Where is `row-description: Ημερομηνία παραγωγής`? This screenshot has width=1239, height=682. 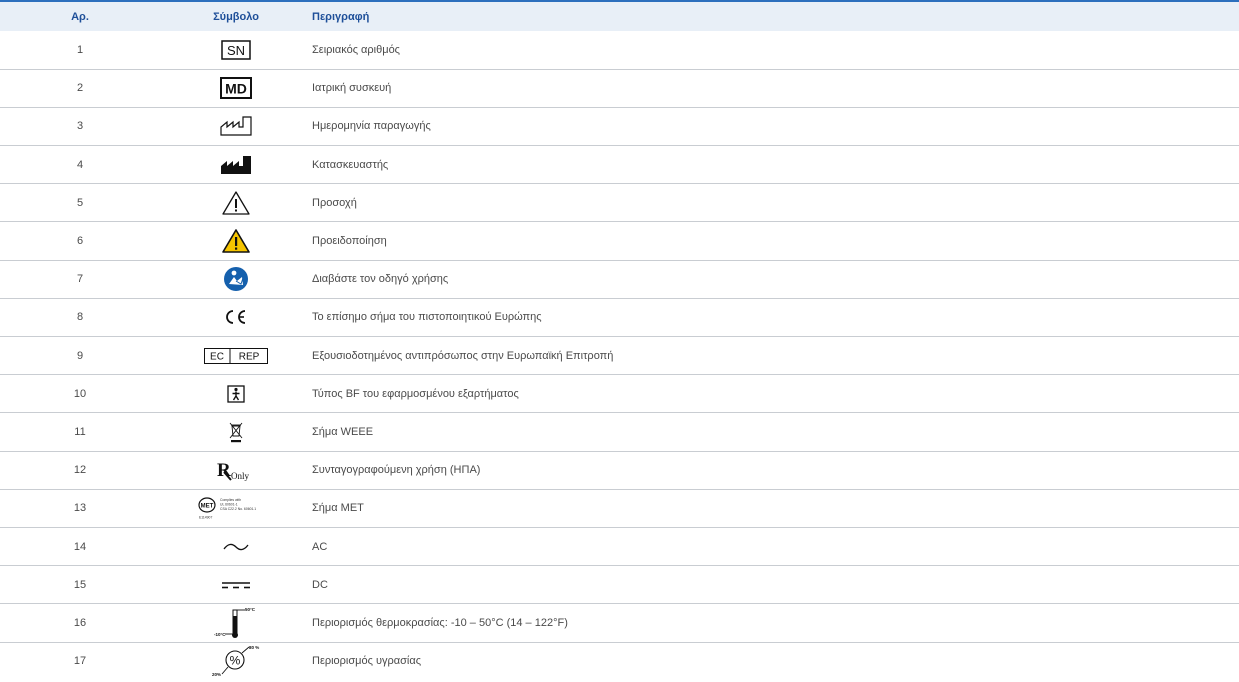
row-description: Ημερομηνία παραγωγής is located at coordinates (775, 127).